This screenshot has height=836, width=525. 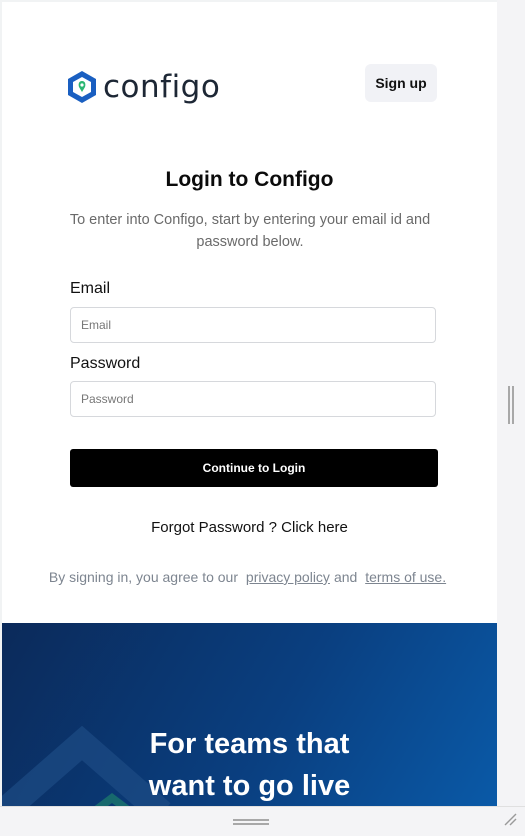 I want to click on continue-to-login-button: Continue to Login, so click(x=254, y=468).